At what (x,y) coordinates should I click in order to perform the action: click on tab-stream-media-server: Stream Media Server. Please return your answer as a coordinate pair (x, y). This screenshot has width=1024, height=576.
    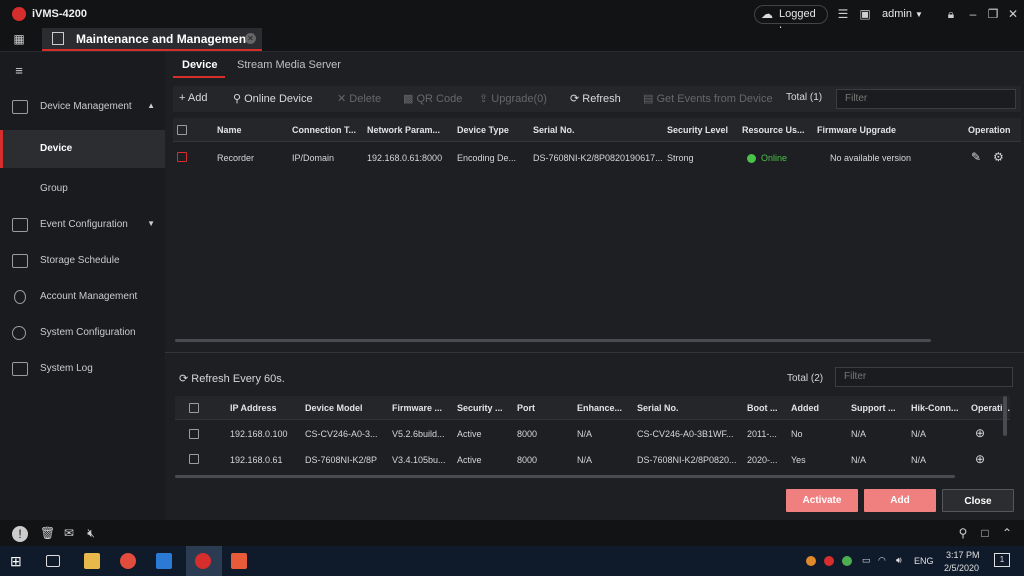
    Looking at the image, I should click on (289, 65).